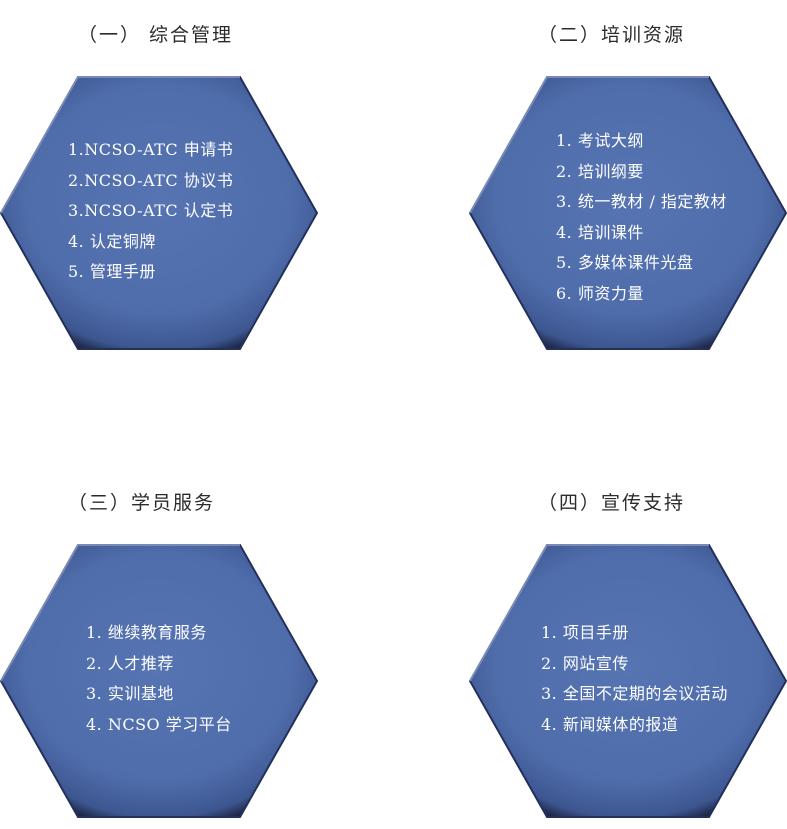  Describe the element at coordinates (600, 140) in the screenshot. I see `list-item: 1. 考试大纲` at that location.